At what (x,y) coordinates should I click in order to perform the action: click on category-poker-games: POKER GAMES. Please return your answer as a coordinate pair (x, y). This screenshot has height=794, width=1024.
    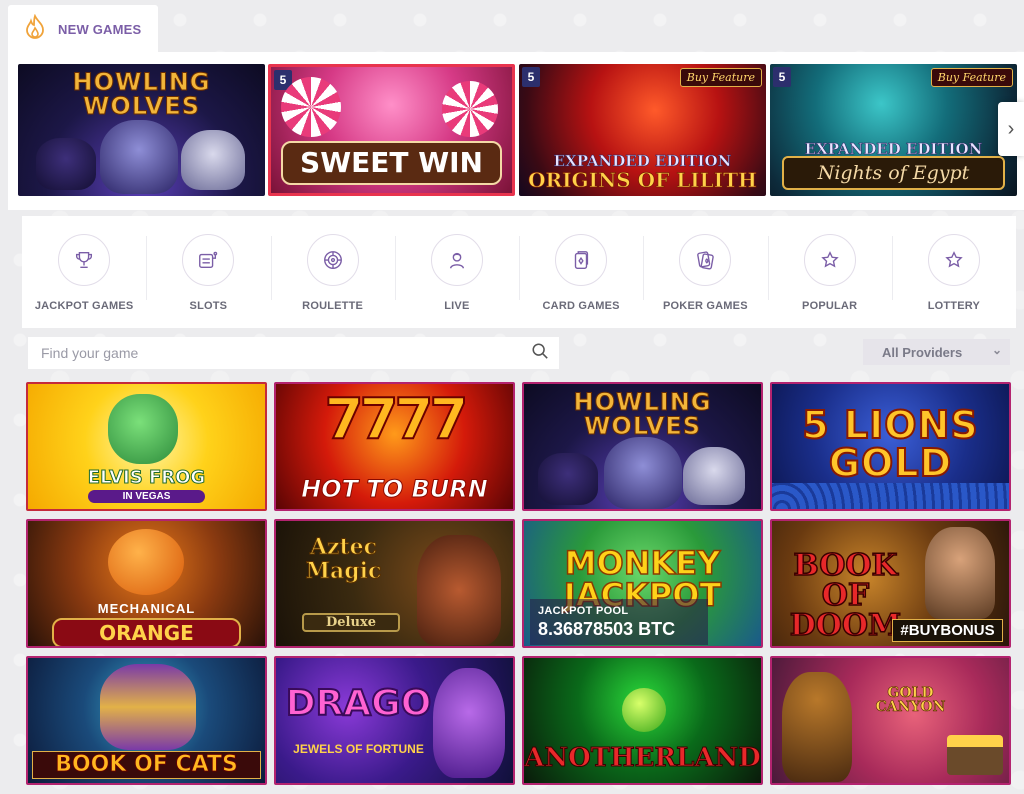
    Looking at the image, I should click on (705, 272).